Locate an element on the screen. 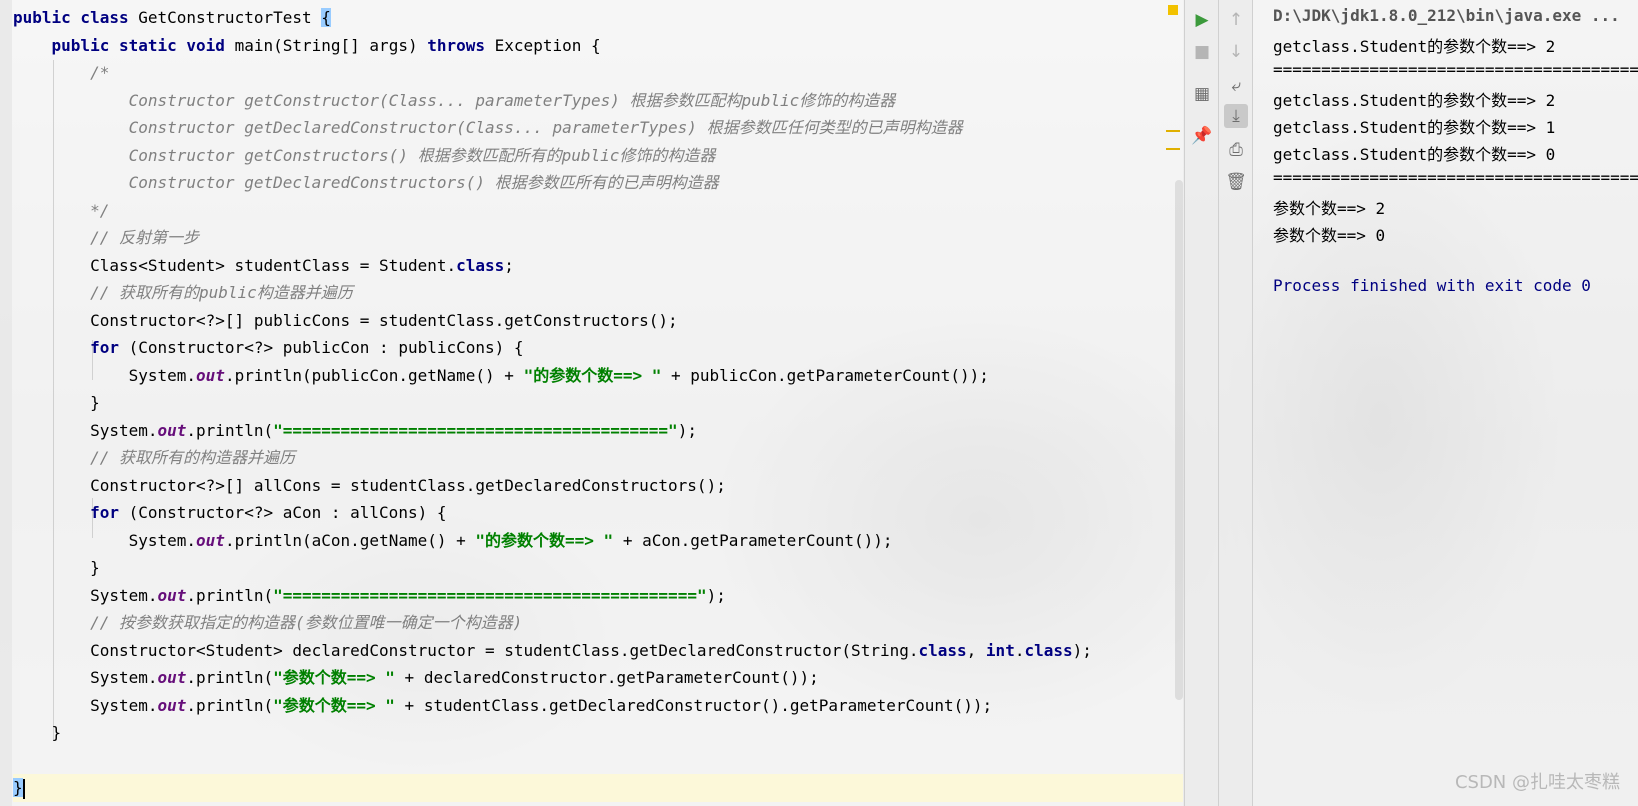 Image resolution: width=1638 pixels, height=806 pixels. text-caret is located at coordinates (23, 788).